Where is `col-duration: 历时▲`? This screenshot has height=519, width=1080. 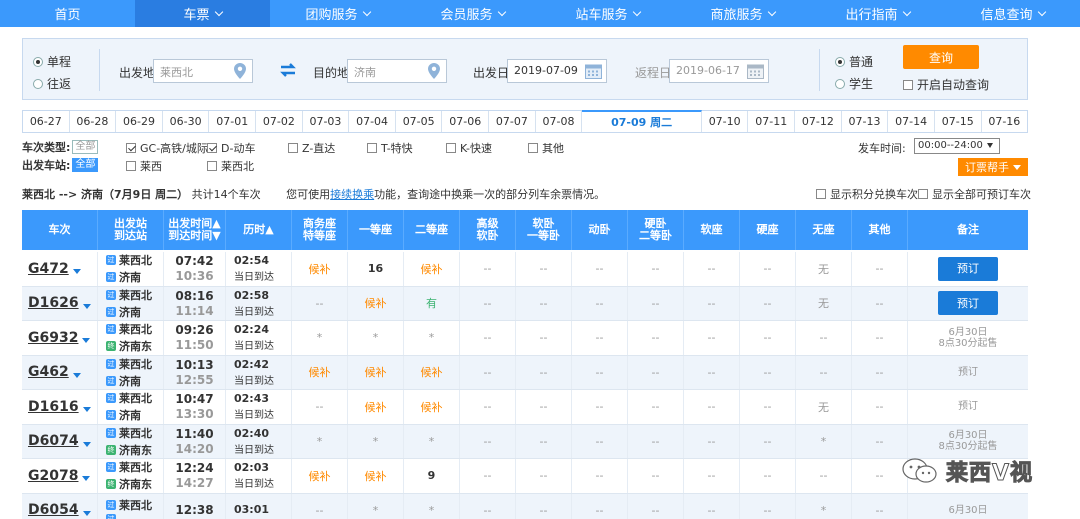
col-duration: 历时▲ is located at coordinates (259, 230).